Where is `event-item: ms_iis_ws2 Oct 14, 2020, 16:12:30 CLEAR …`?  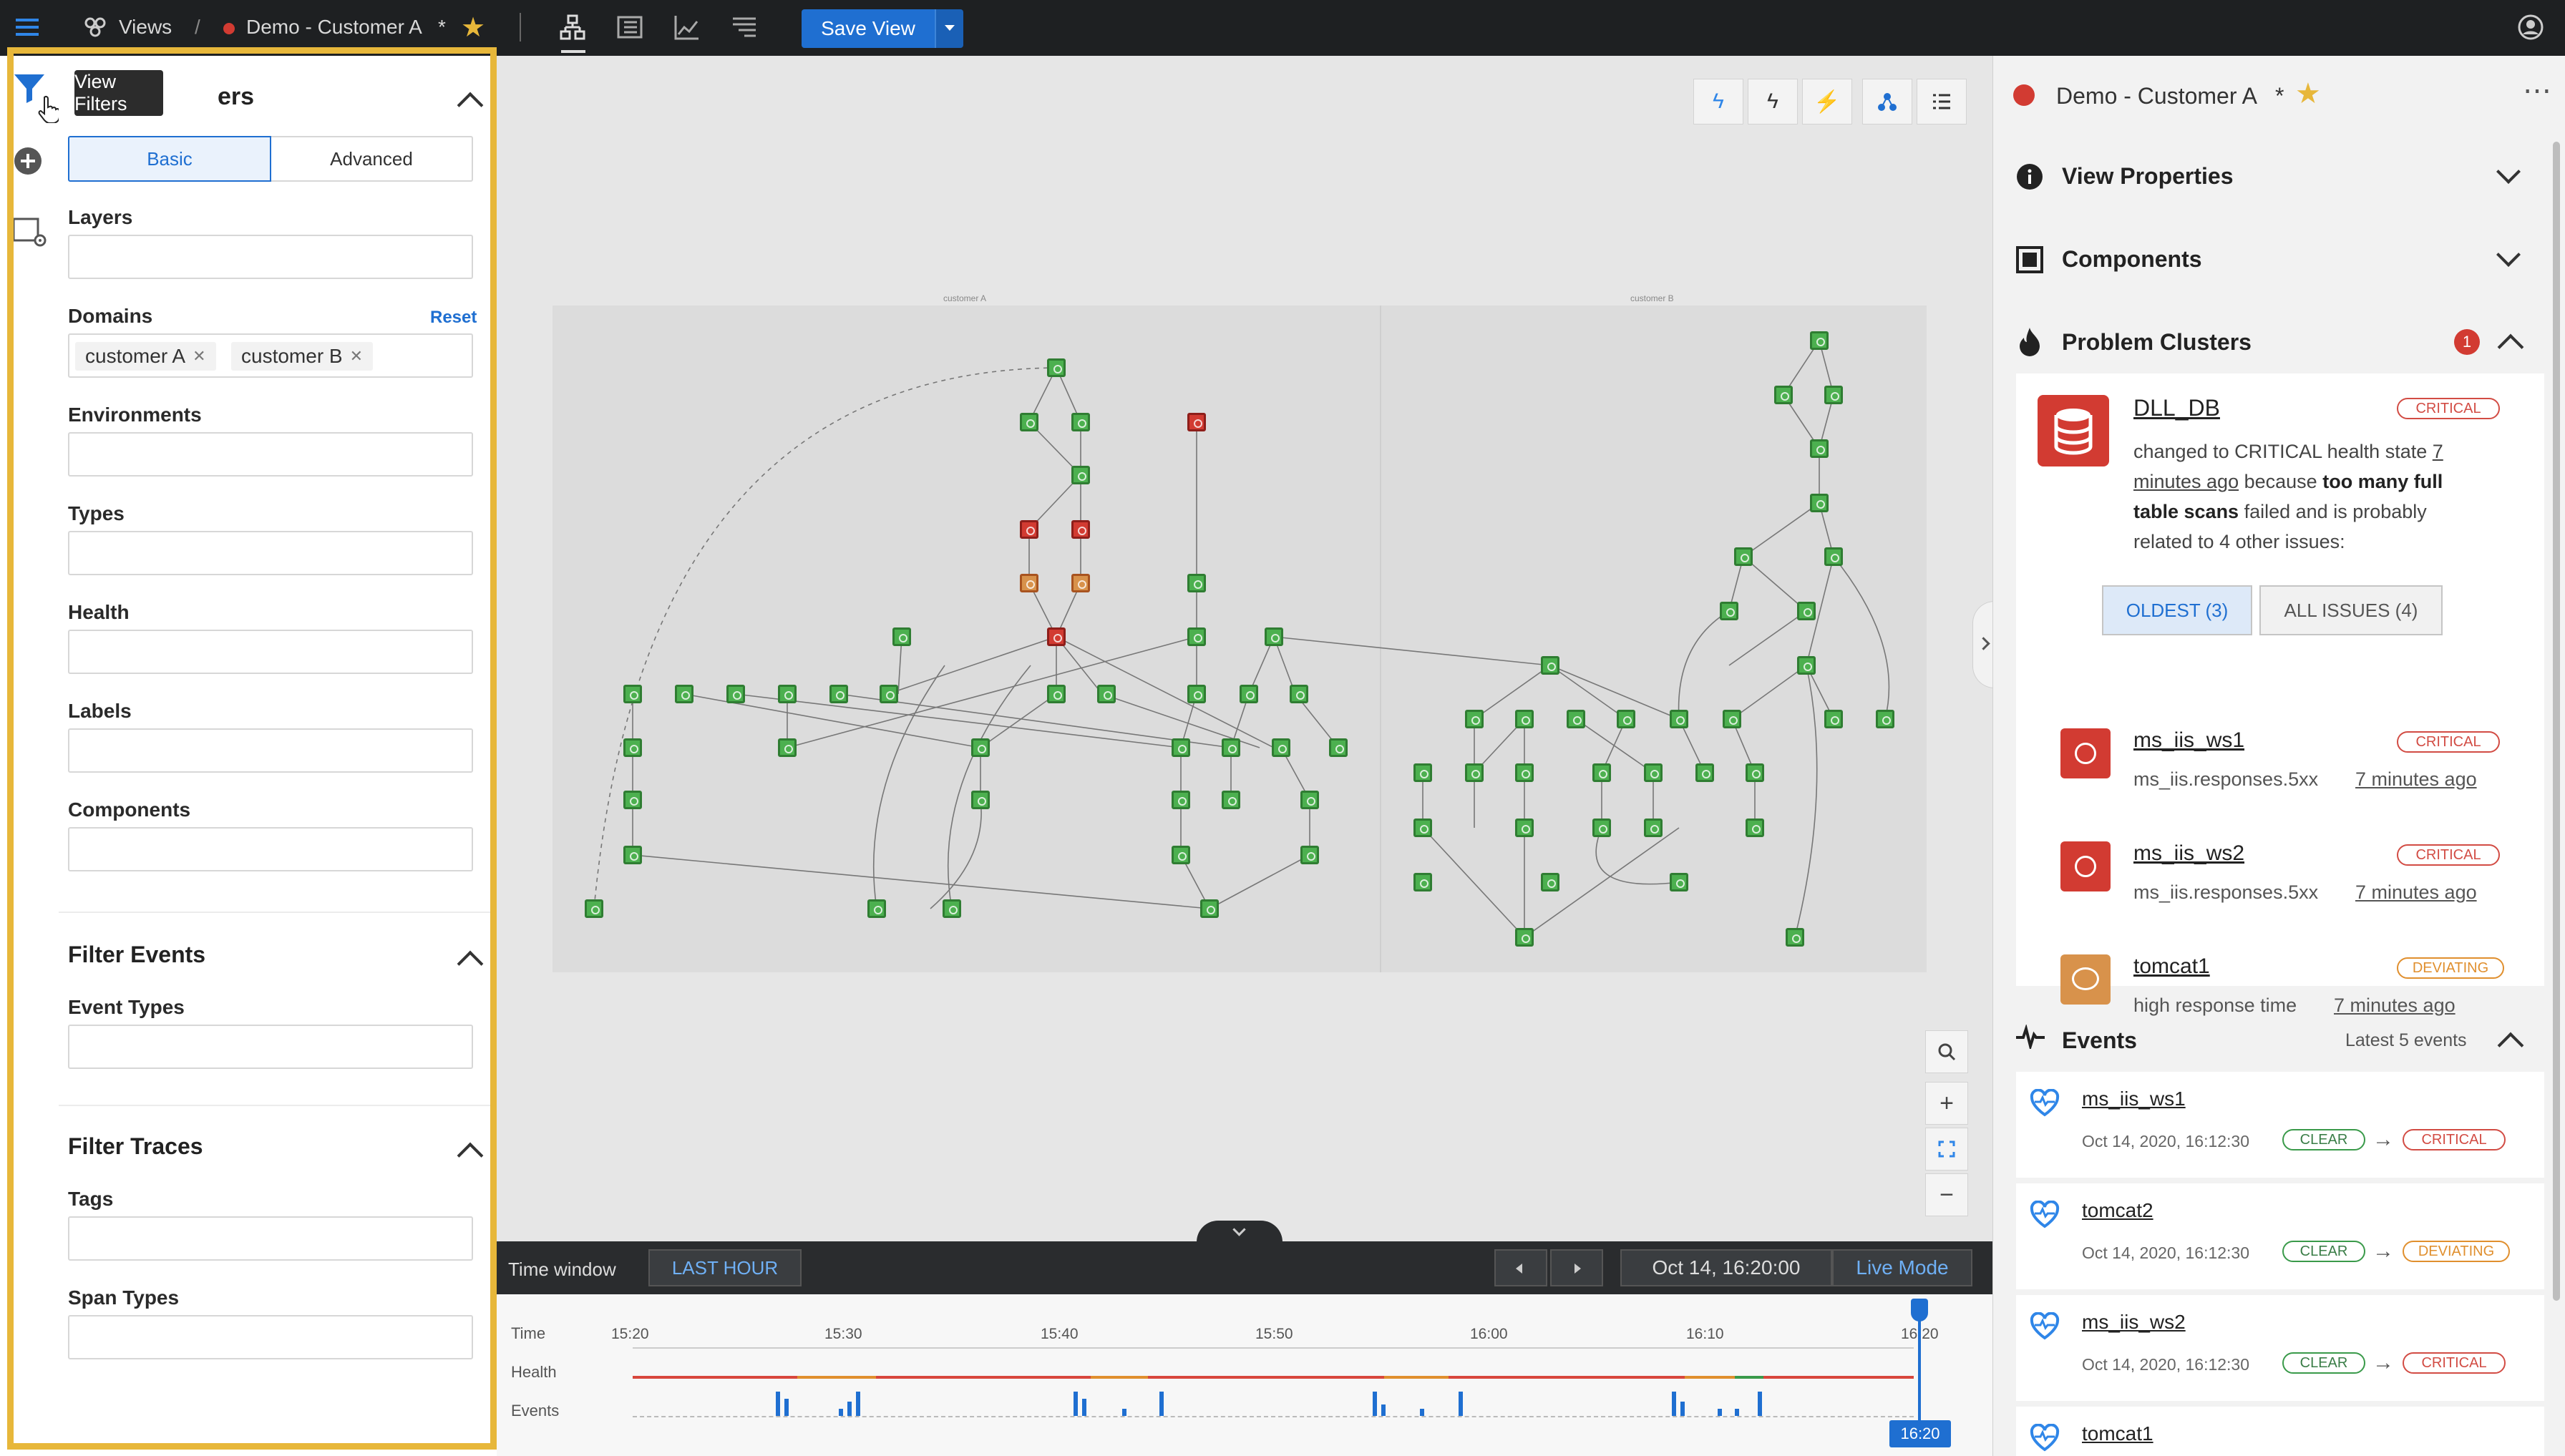 event-item: ms_iis_ws2 Oct 14, 2020, 16:12:30 CLEAR … is located at coordinates (2280, 1348).